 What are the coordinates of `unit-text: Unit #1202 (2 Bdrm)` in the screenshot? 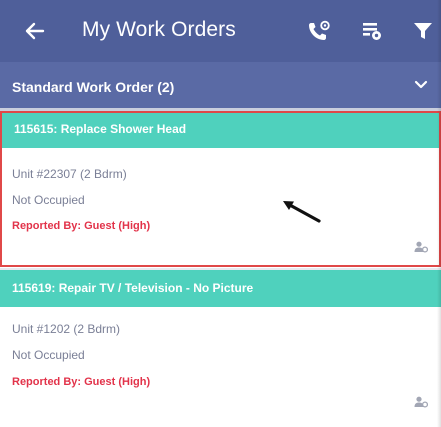 It's located at (66, 329).